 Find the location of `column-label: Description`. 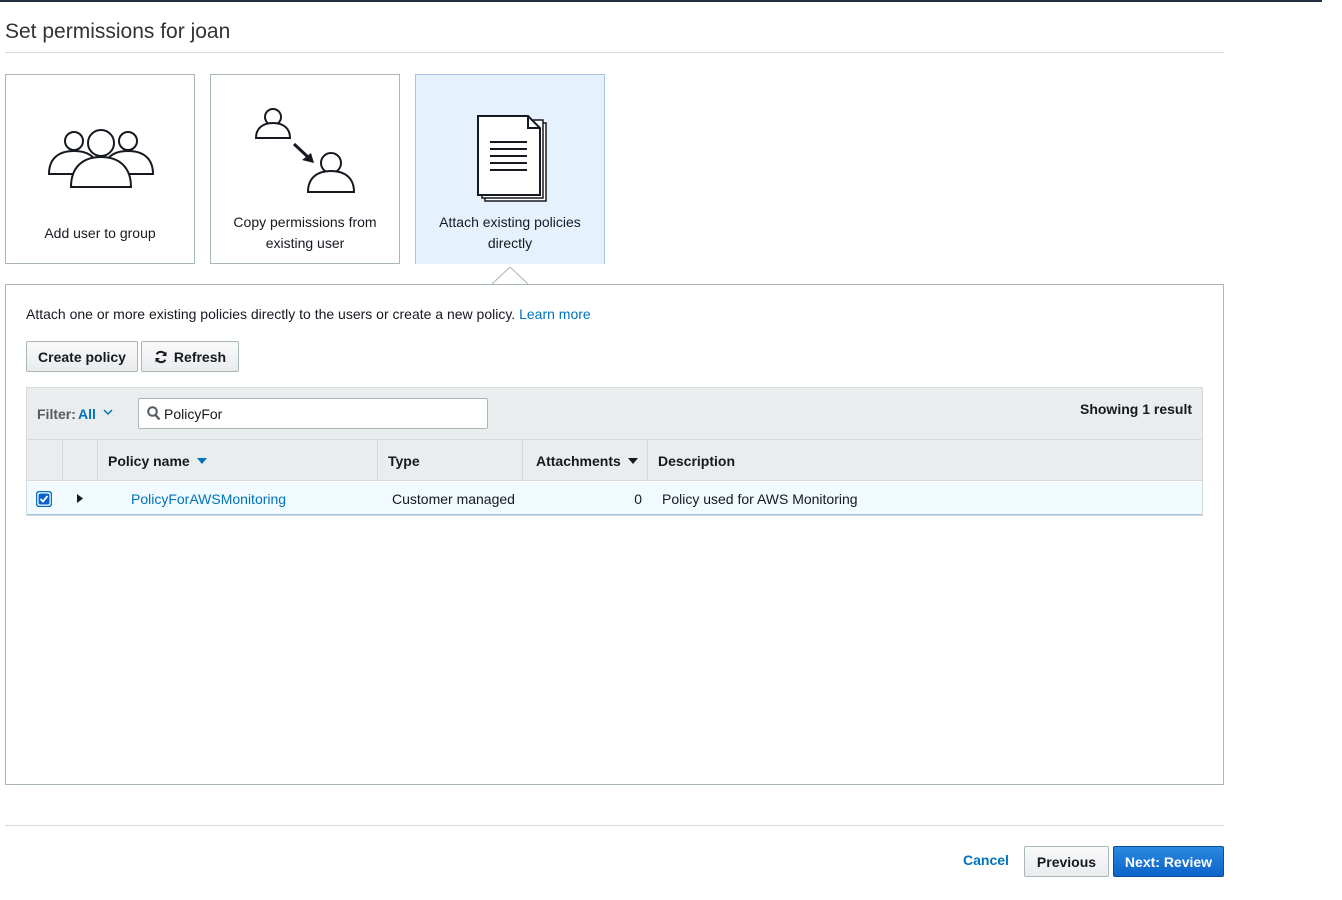

column-label: Description is located at coordinates (697, 460).